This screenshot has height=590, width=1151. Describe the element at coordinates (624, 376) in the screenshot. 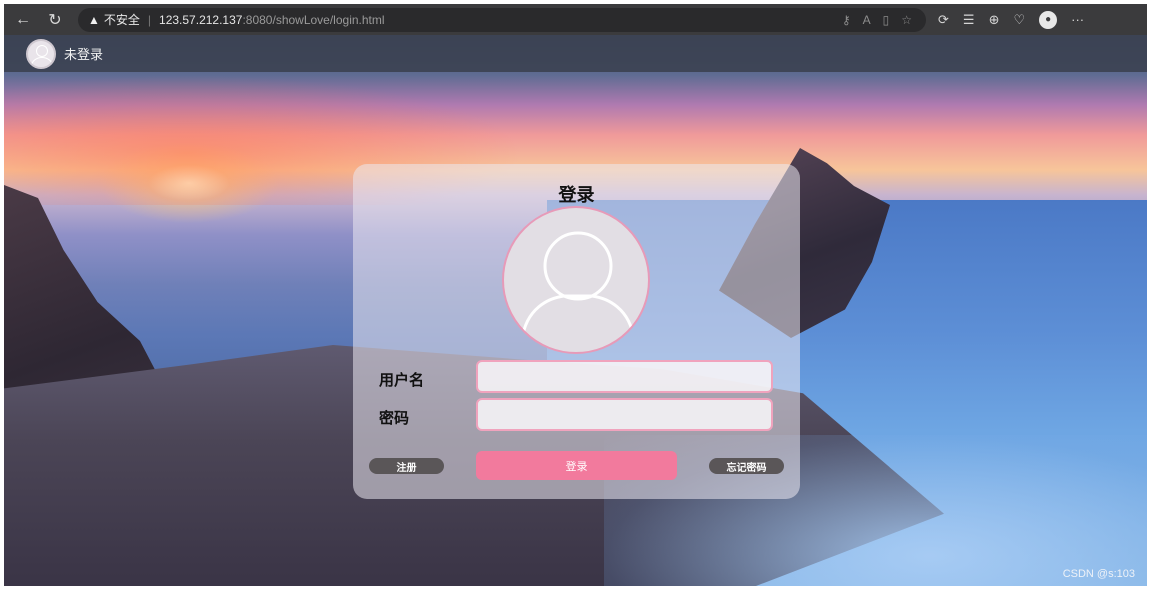

I see `username-input` at that location.